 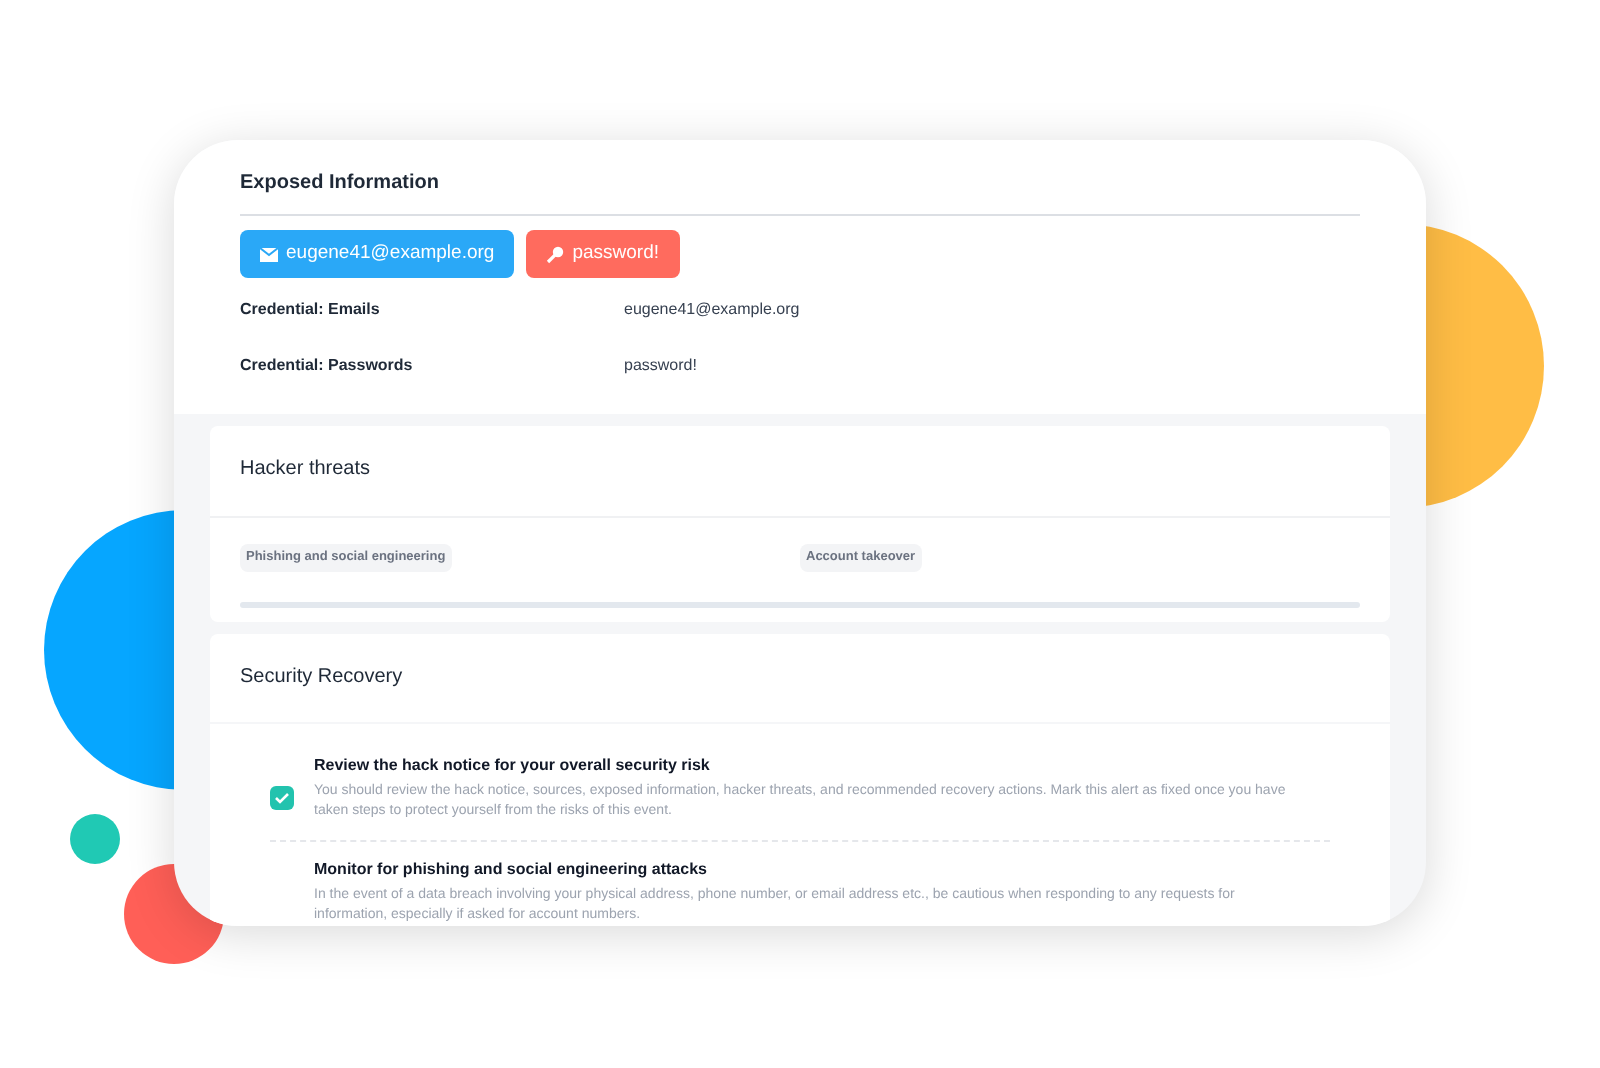 What do you see at coordinates (713, 310) in the screenshot?
I see `field-value: eugene41@example.org` at bounding box center [713, 310].